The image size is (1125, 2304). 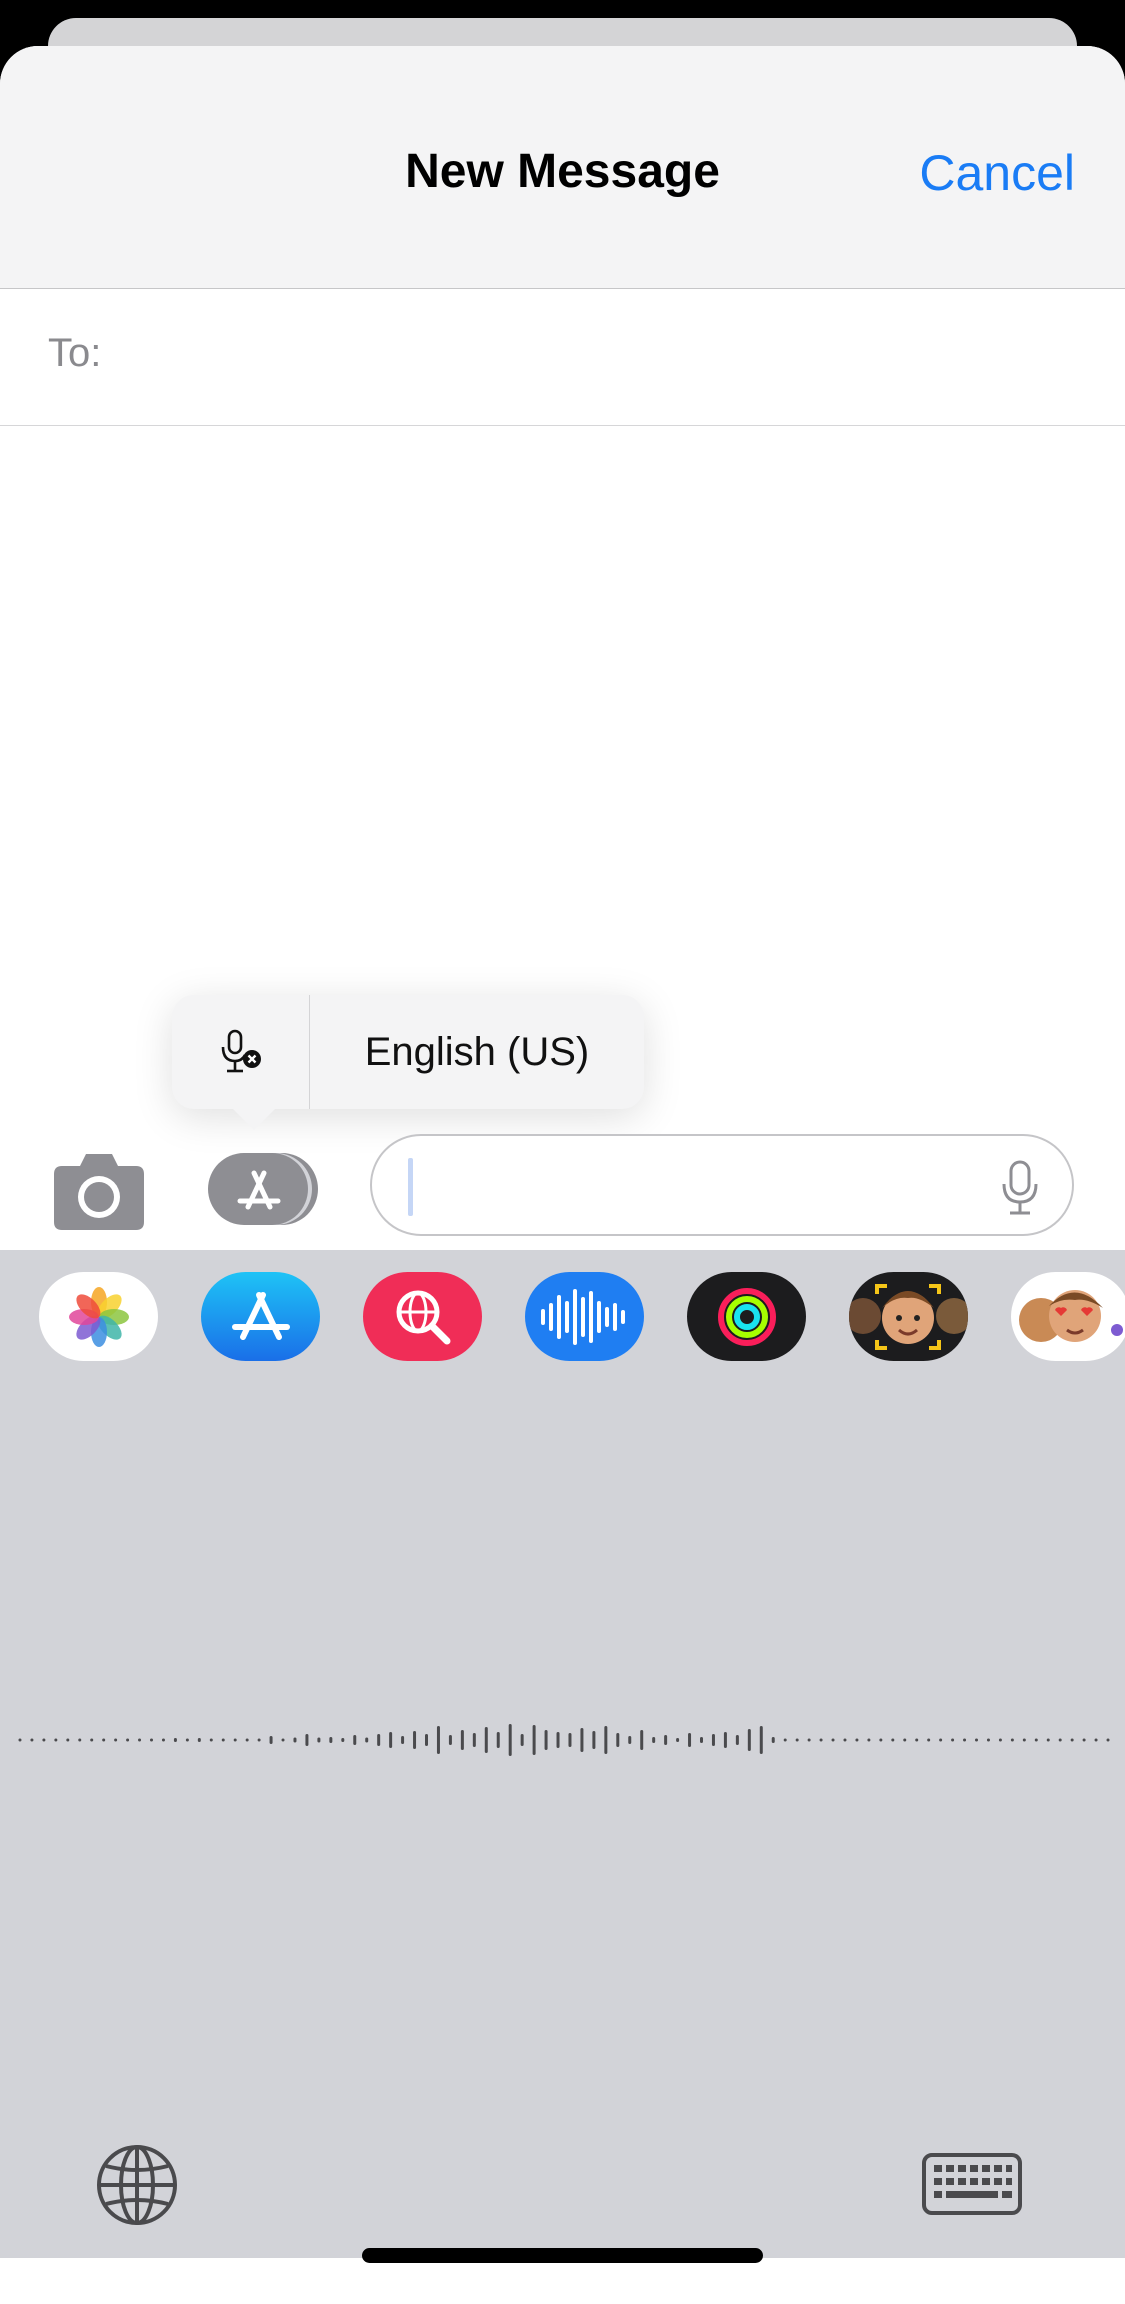 I want to click on globe-icon, so click(x=137, y=2185).